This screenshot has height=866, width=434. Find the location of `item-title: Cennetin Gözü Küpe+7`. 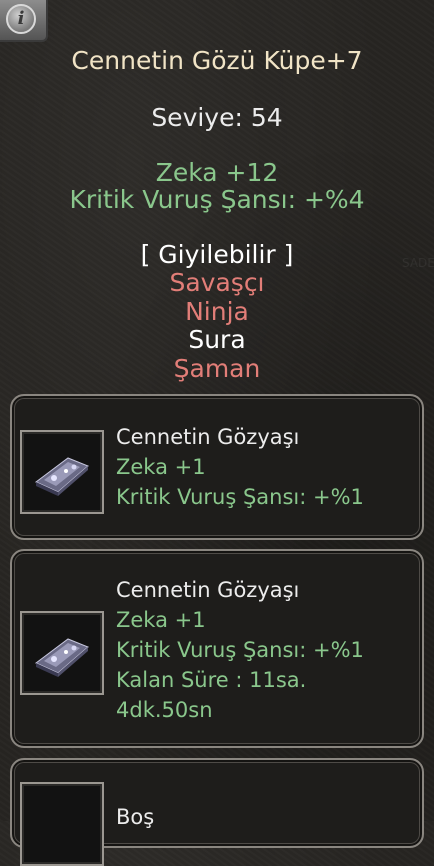

item-title: Cennetin Gözü Küpe+7 is located at coordinates (217, 60).